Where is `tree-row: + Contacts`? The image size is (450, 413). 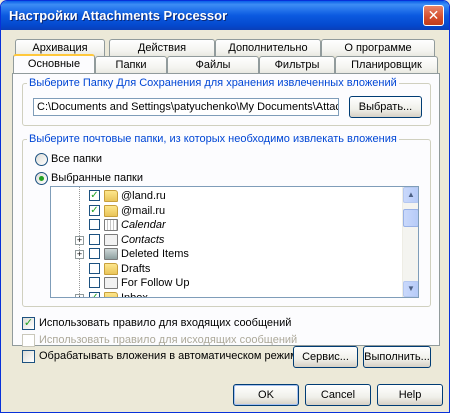
tree-row: + Contacts is located at coordinates (227, 240).